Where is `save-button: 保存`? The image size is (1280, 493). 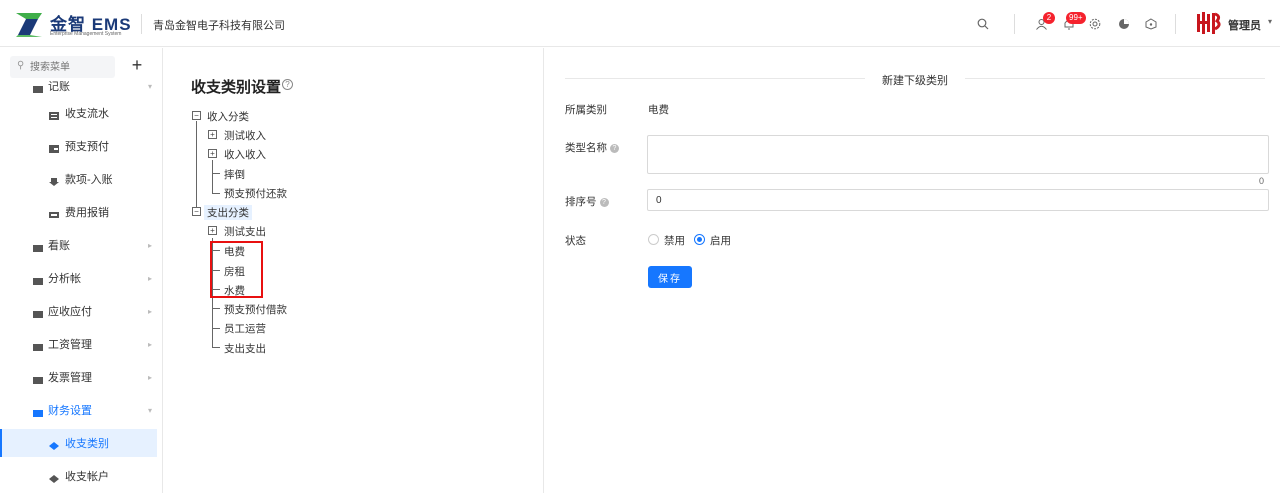 save-button: 保存 is located at coordinates (670, 277).